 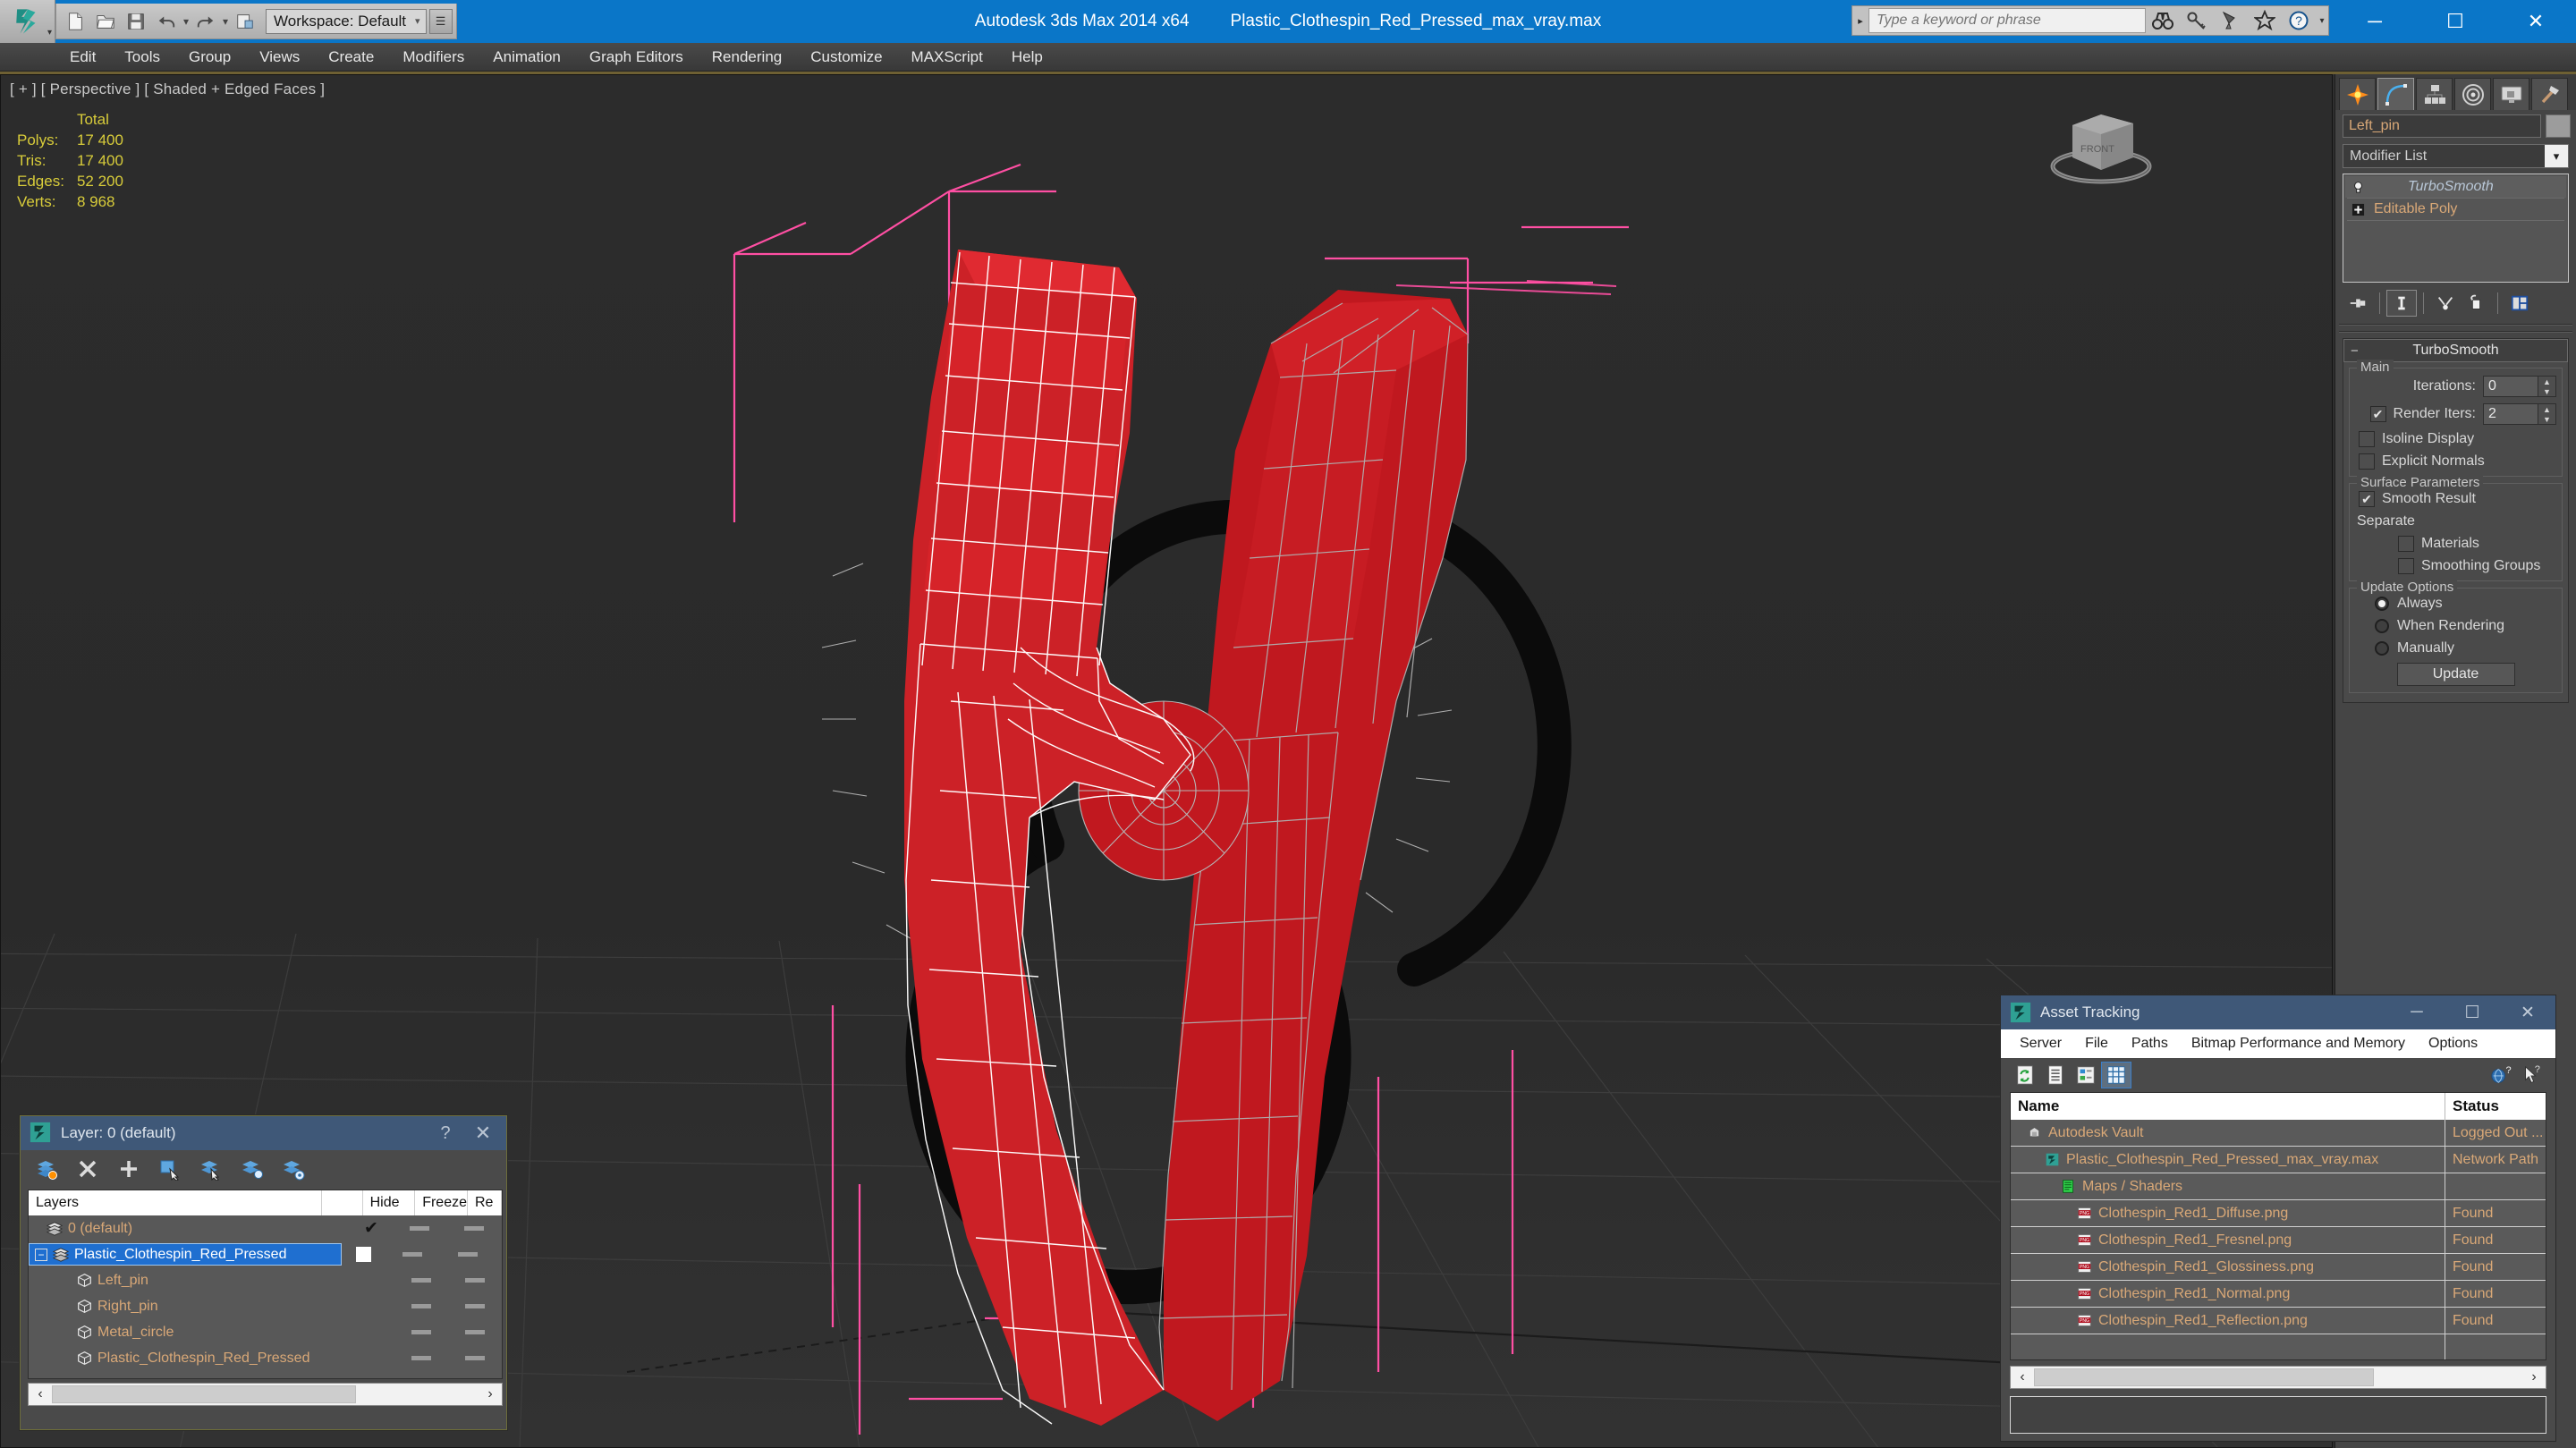 I want to click on modifier-list-dropdown: Modifier List ▾, so click(x=2456, y=156).